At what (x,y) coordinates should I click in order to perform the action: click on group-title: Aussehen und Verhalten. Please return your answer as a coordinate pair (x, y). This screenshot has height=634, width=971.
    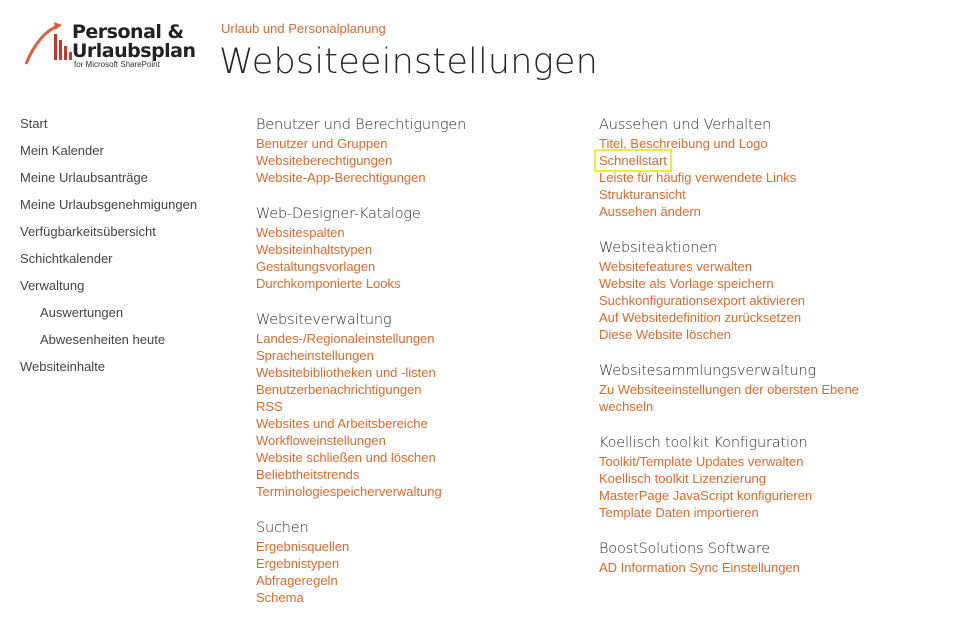
    Looking at the image, I should click on (685, 125).